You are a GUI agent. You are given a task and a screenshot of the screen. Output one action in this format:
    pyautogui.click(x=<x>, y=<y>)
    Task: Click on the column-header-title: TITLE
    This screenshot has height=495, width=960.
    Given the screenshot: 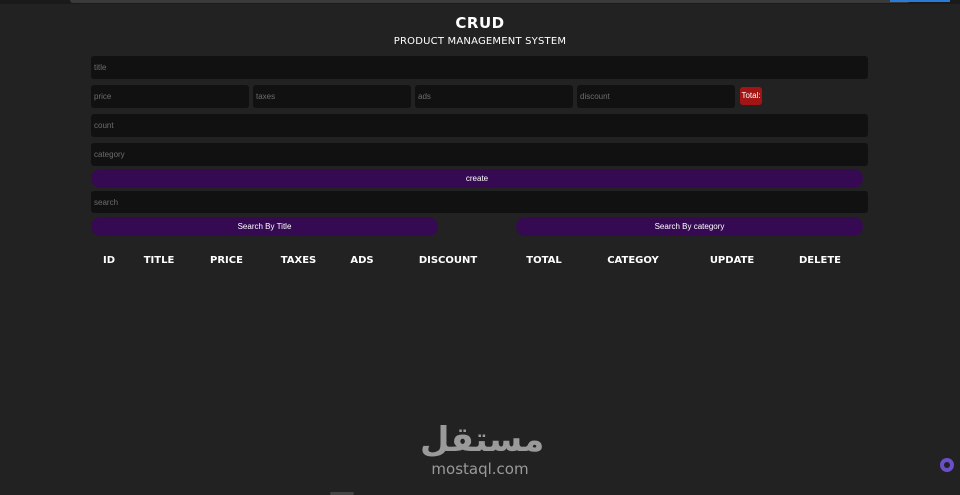 What is the action you would take?
    pyautogui.click(x=159, y=260)
    